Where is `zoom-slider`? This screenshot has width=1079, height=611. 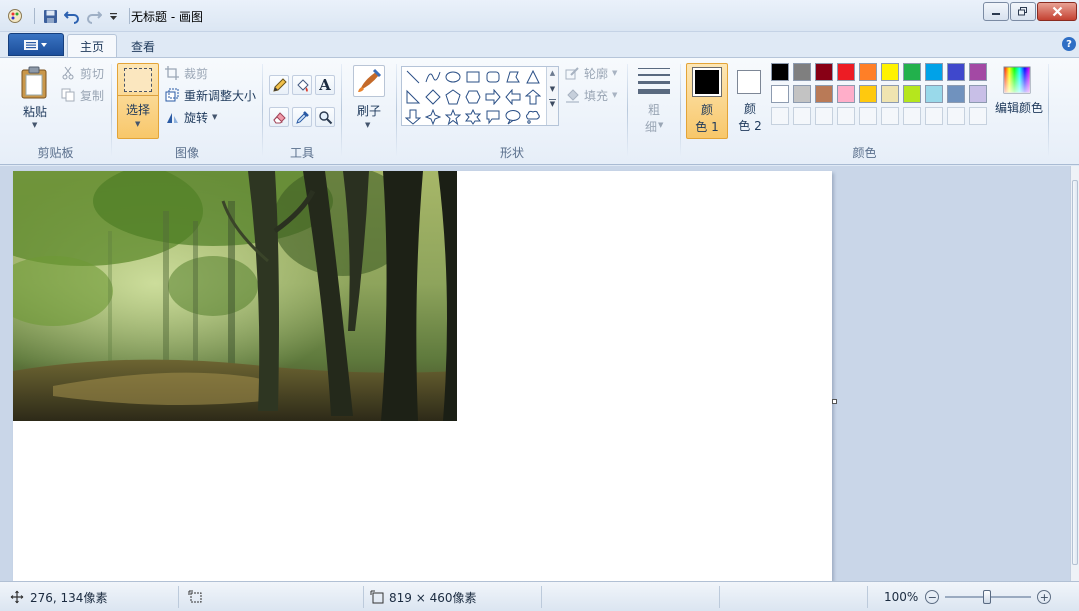
zoom-slider is located at coordinates (988, 597).